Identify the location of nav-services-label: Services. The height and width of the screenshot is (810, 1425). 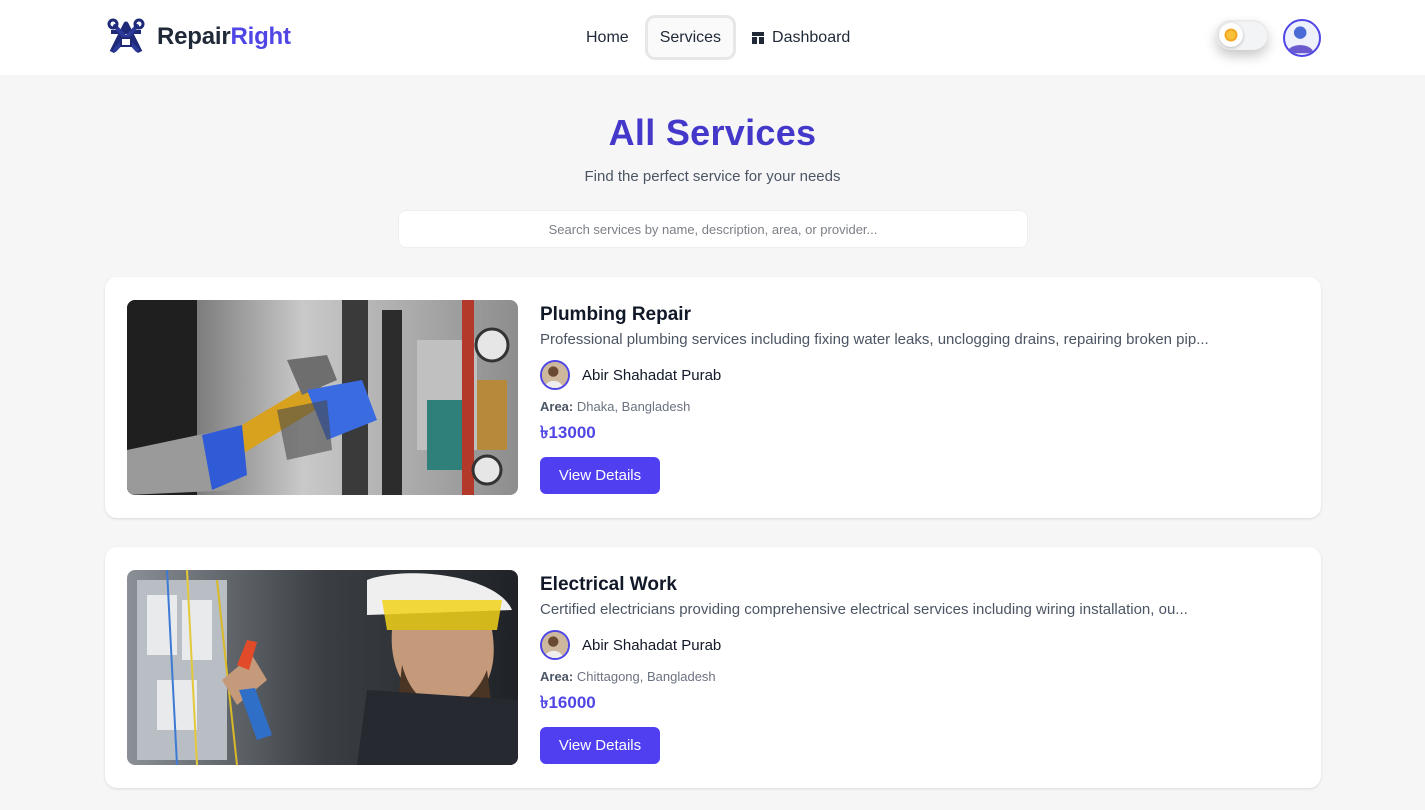
(690, 37).